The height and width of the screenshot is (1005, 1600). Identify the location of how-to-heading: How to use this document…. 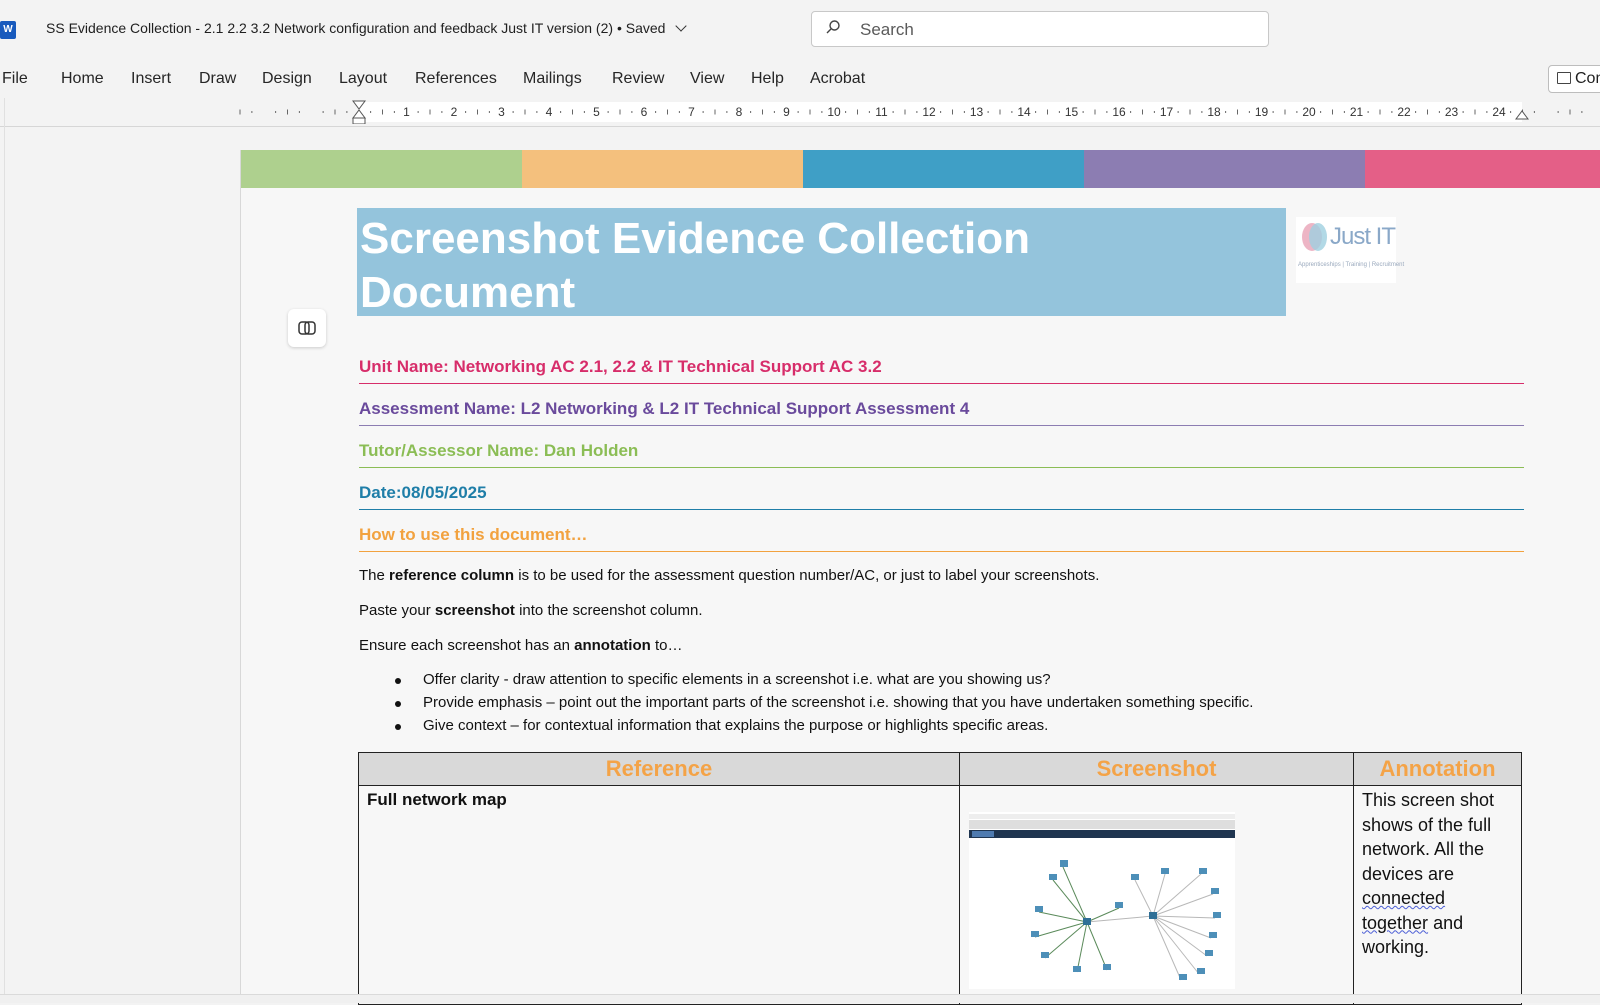
(941, 538).